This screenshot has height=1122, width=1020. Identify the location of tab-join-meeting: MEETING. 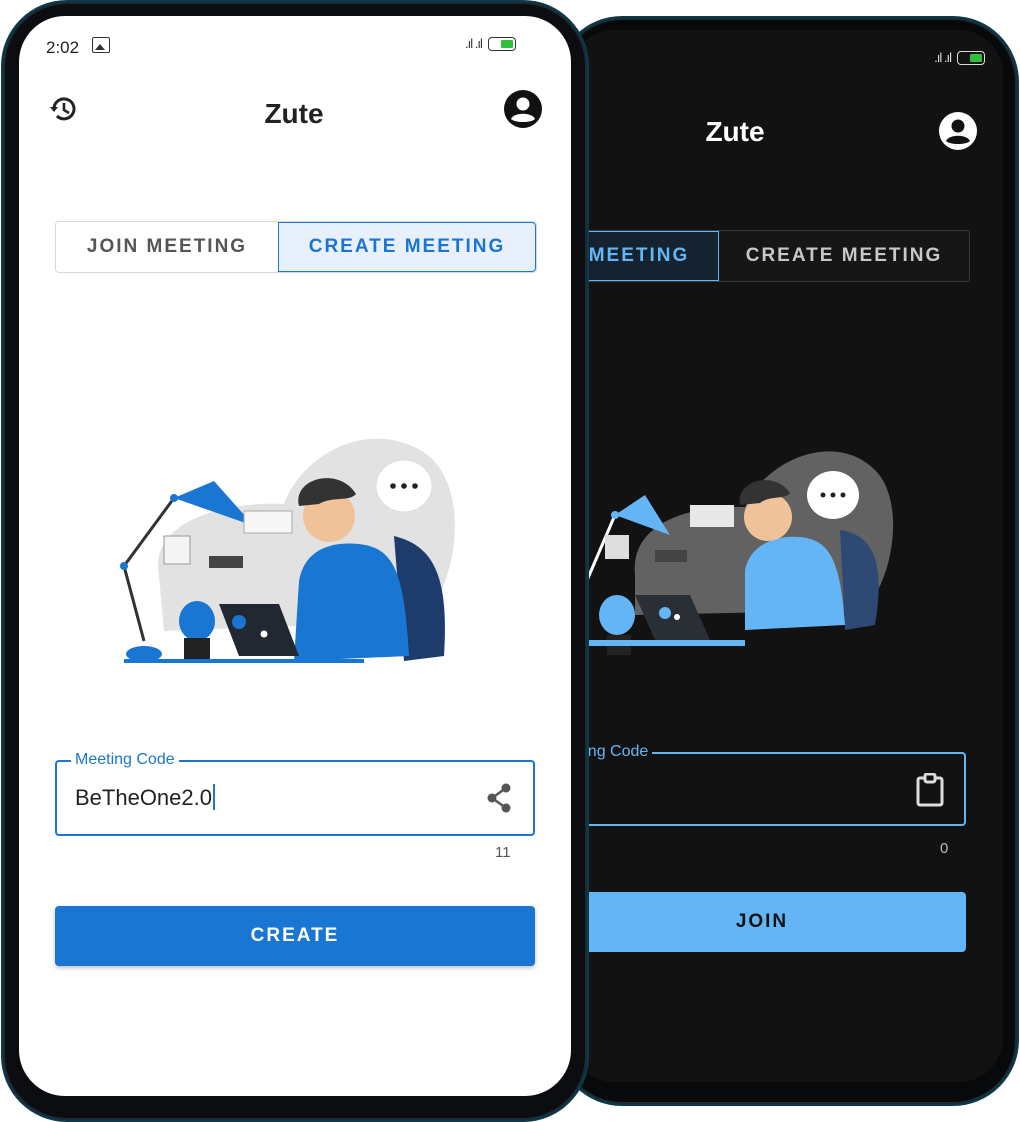
(644, 256).